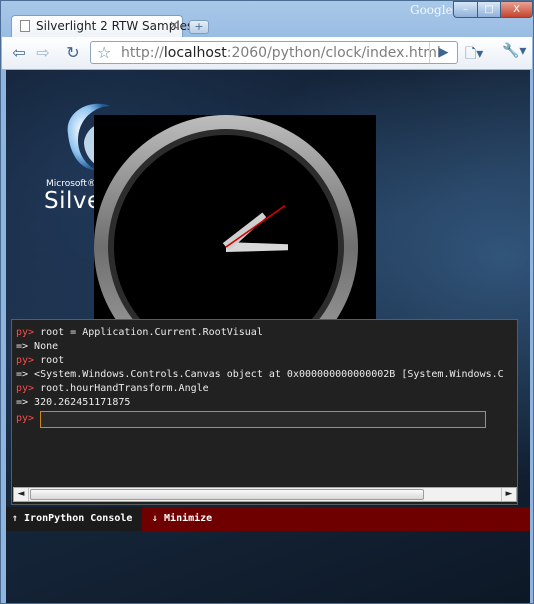 Image resolution: width=534 pixels, height=604 pixels. I want to click on brand-label: Google, so click(431, 10).